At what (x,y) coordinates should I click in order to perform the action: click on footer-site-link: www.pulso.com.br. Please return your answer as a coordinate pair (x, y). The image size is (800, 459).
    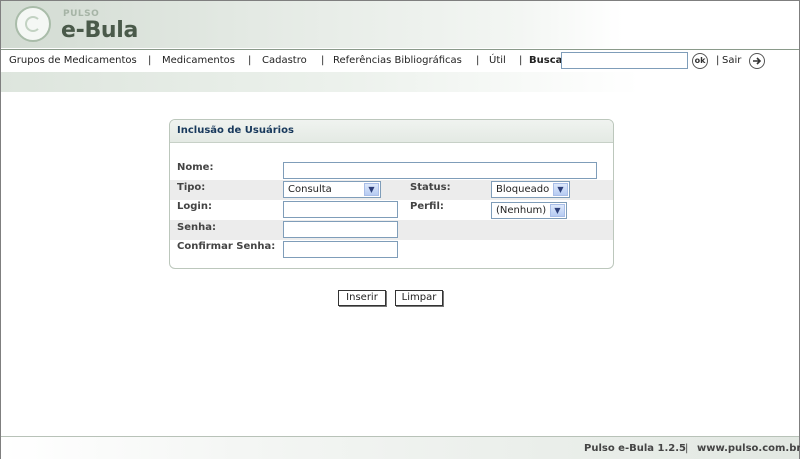
    Looking at the image, I should click on (748, 448).